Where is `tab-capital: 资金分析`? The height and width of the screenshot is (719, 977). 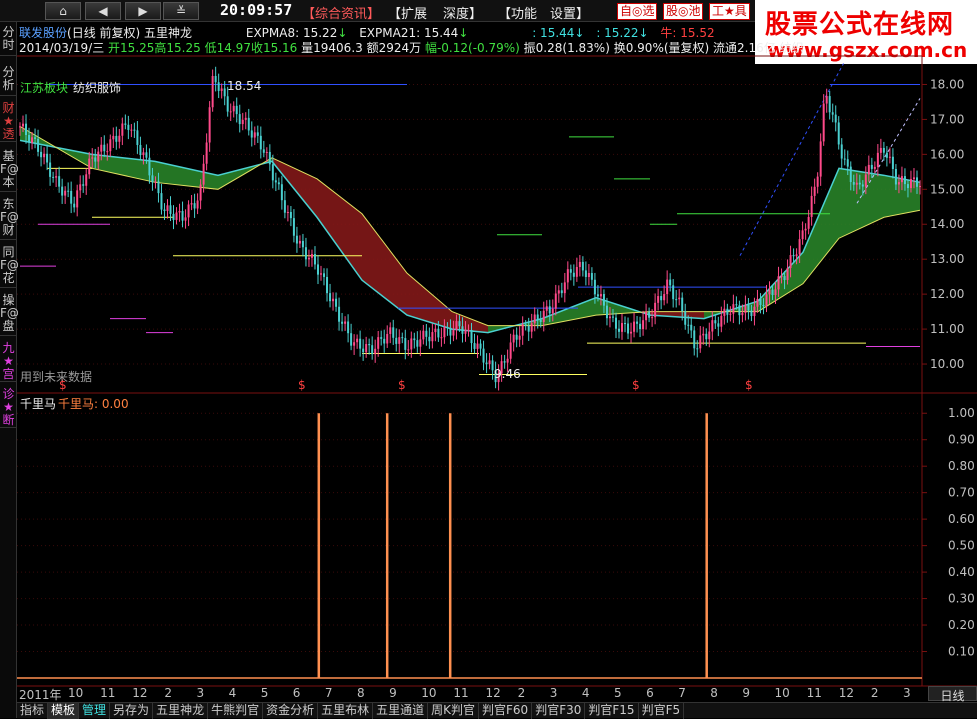
tab-capital: 资金分析 is located at coordinates (291, 711).